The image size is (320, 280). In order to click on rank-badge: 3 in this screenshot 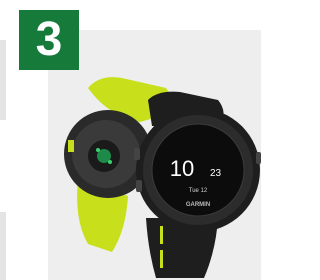, I will do `click(49, 40)`.